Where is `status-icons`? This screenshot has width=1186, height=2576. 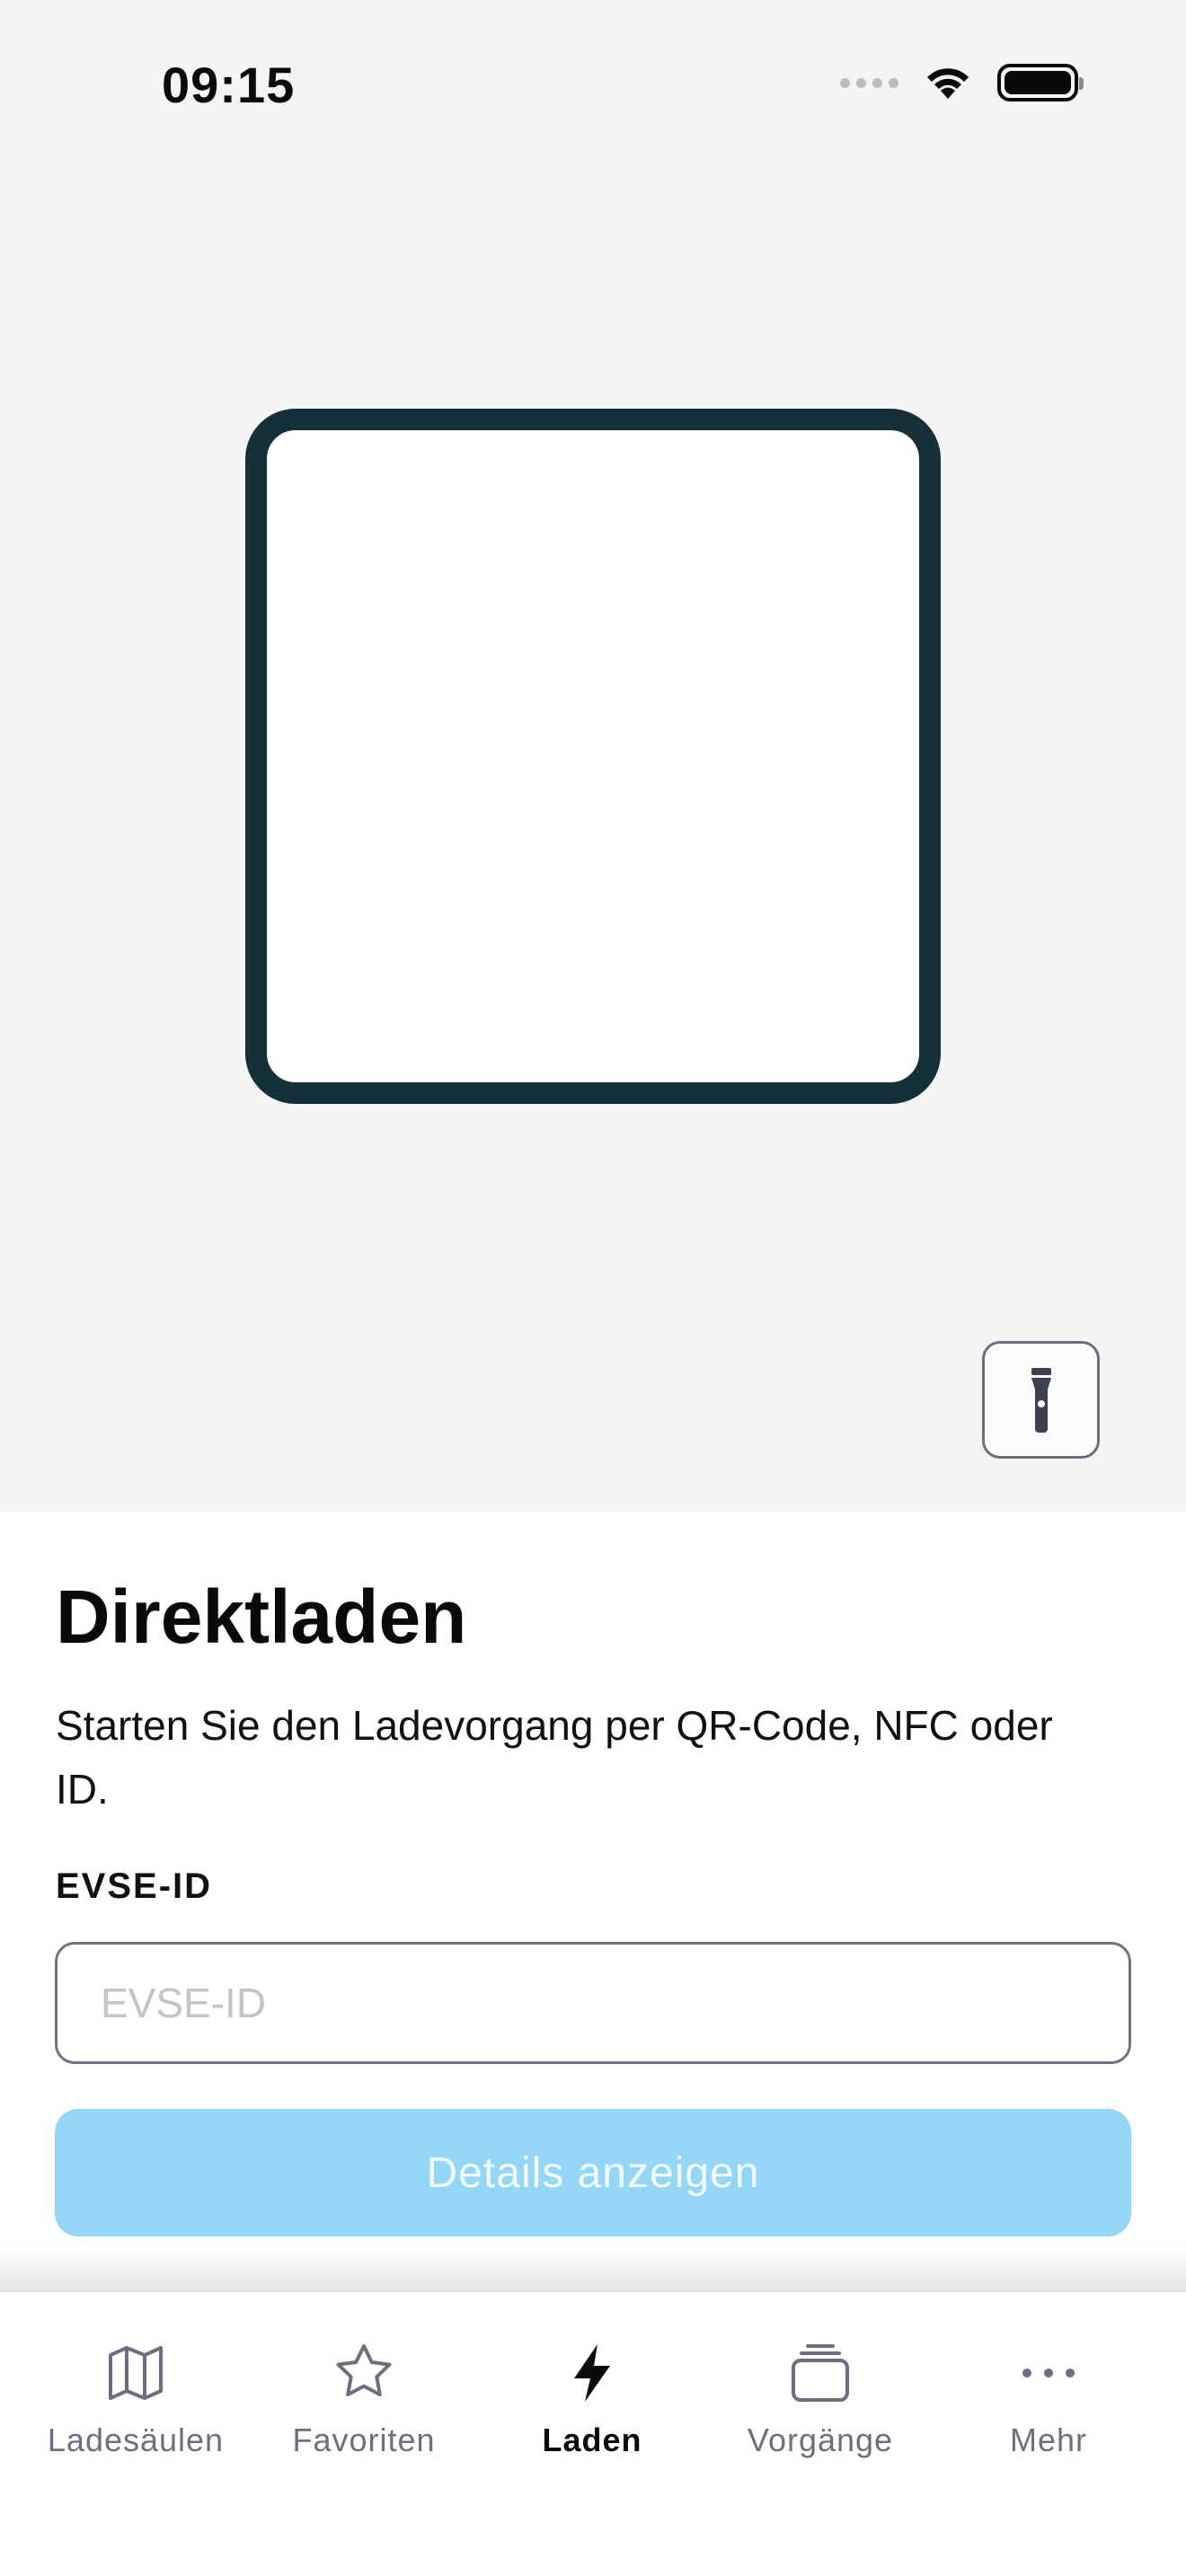
status-icons is located at coordinates (962, 82).